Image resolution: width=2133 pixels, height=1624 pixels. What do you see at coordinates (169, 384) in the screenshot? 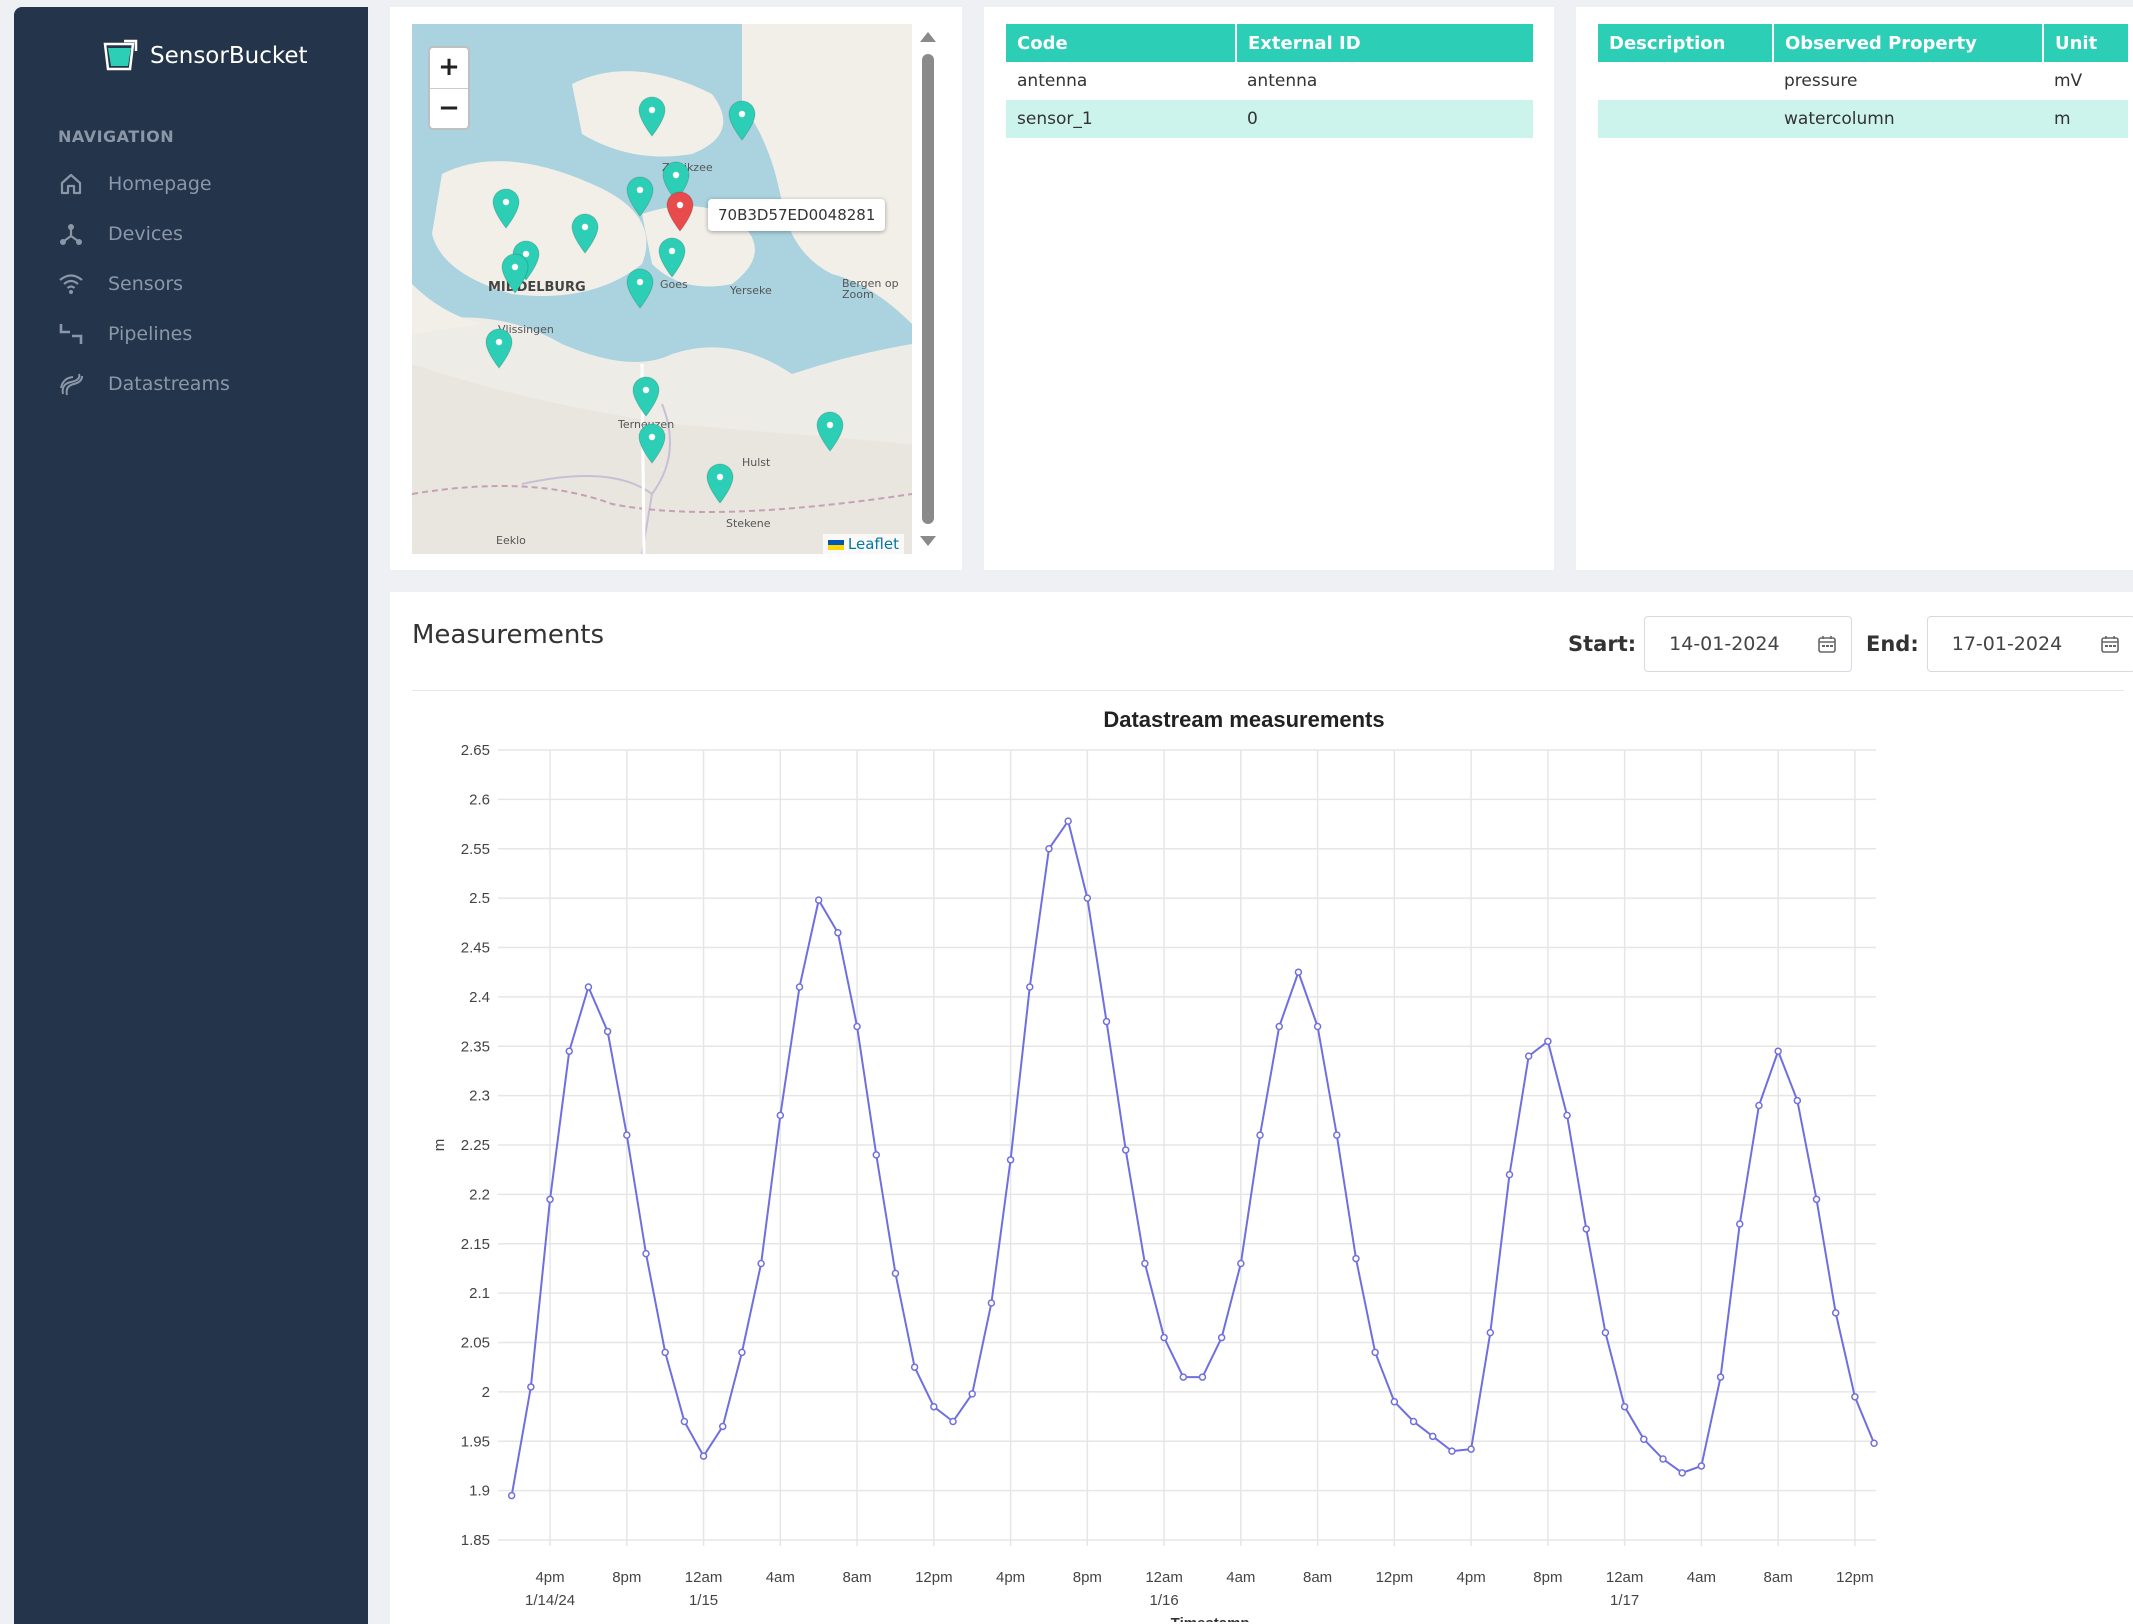
I see `nav-label: Datastreams` at bounding box center [169, 384].